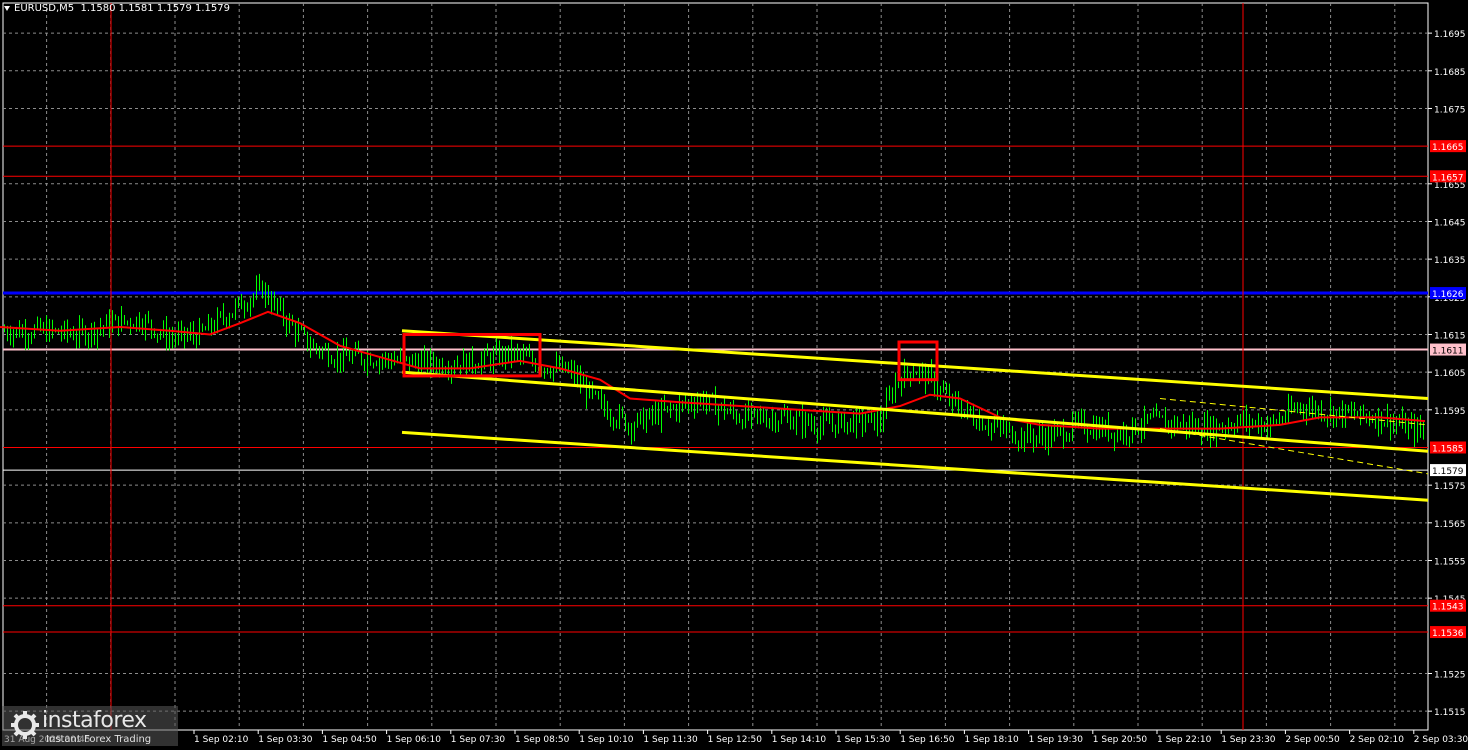 The height and width of the screenshot is (750, 1468). What do you see at coordinates (863, 740) in the screenshot?
I see `x-tick-label: 1 Sep 15:30` at bounding box center [863, 740].